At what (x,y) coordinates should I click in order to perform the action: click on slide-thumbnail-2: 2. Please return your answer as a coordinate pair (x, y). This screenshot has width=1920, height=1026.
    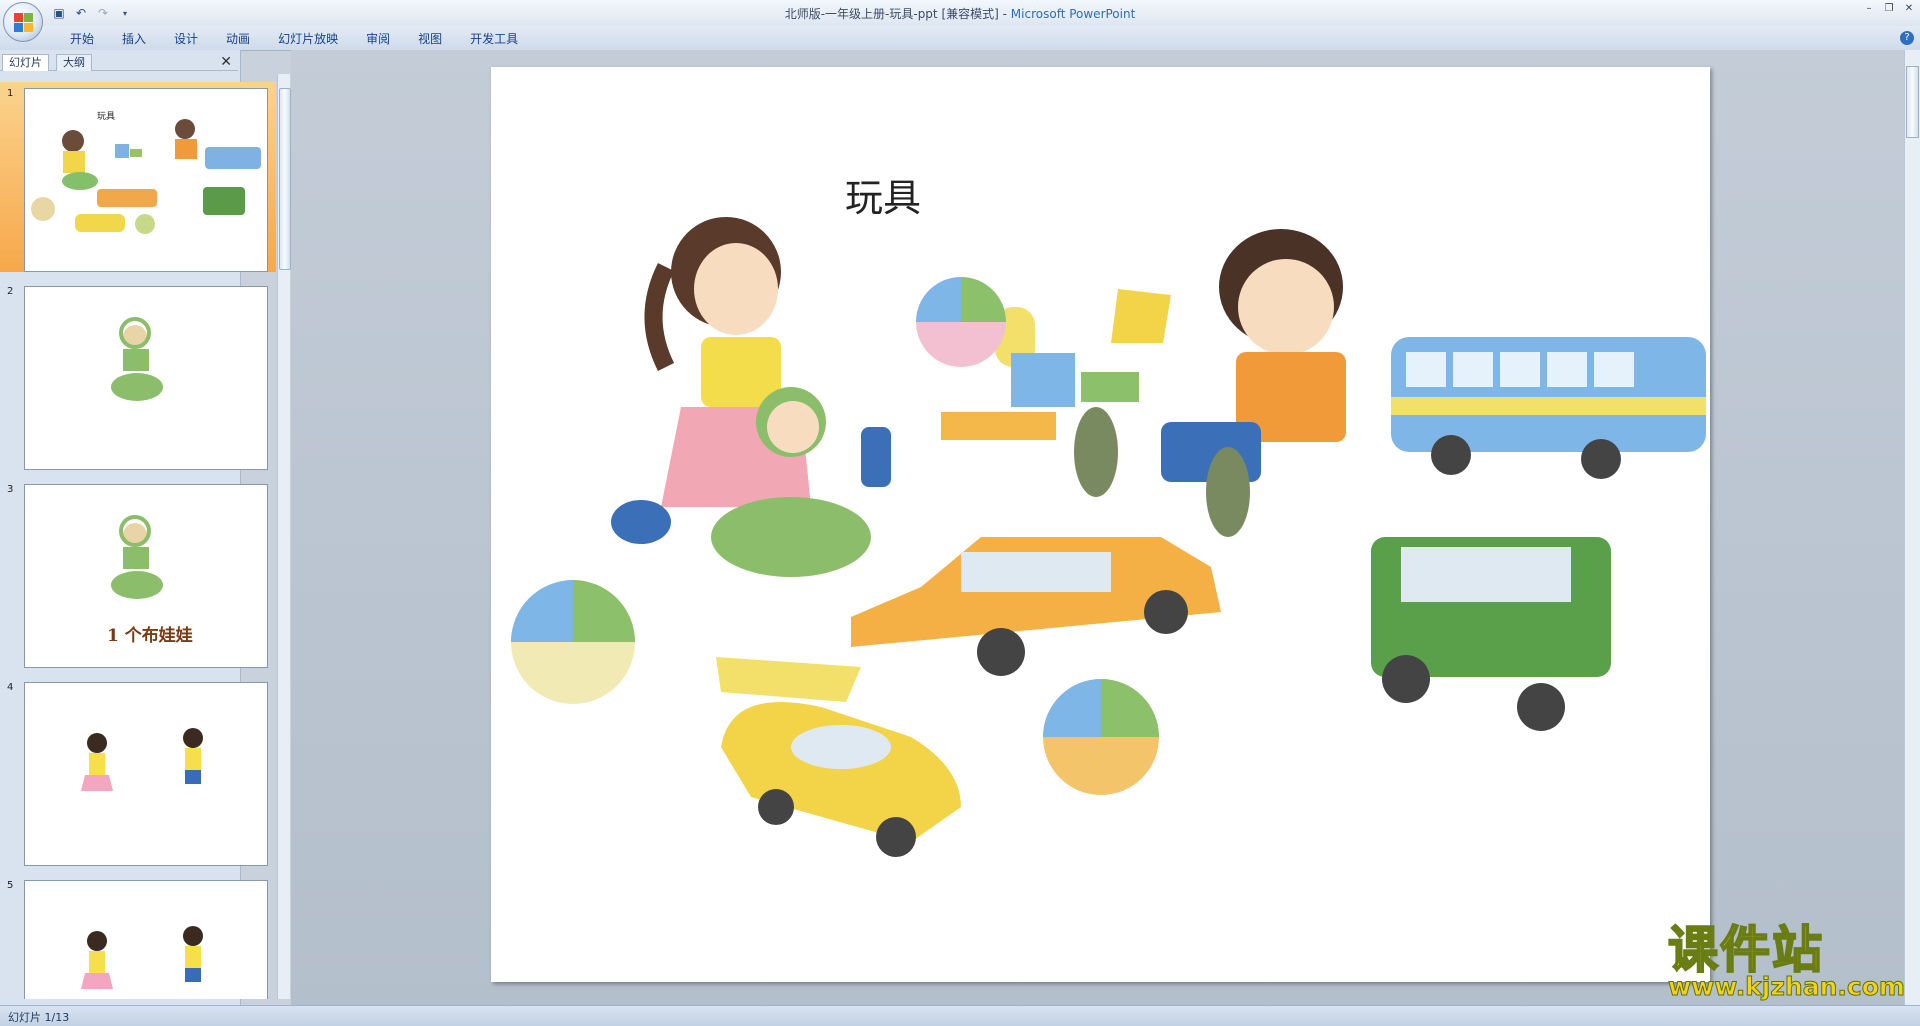
    Looking at the image, I should click on (138, 375).